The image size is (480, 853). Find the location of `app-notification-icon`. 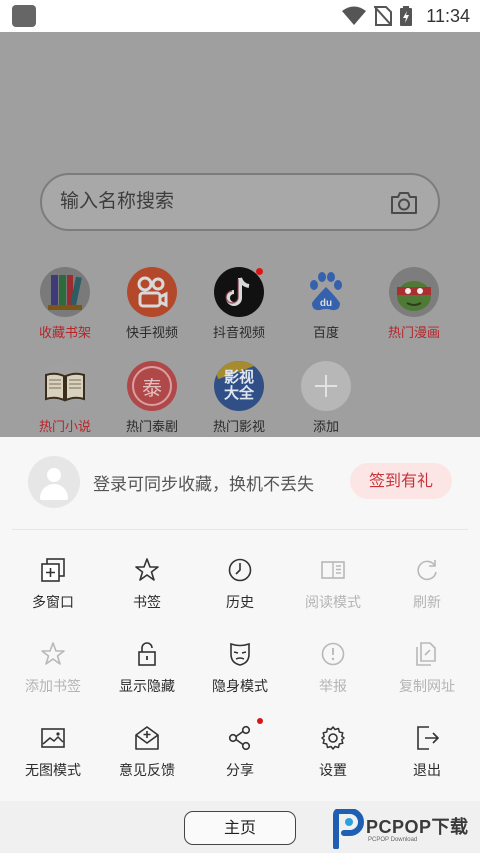

app-notification-icon is located at coordinates (24, 16).